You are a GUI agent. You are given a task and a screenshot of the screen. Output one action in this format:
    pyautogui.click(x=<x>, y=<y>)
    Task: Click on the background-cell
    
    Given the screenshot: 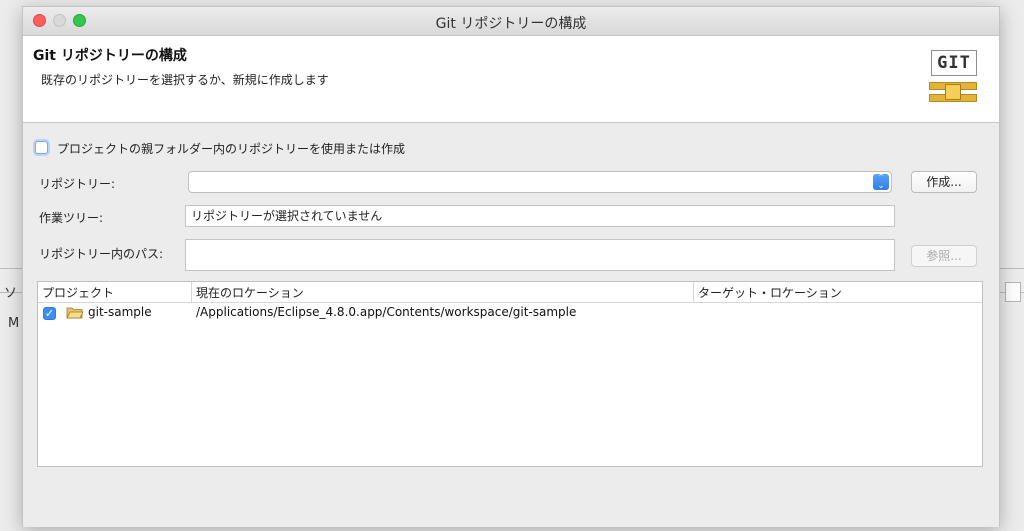 What is the action you would take?
    pyautogui.click(x=1013, y=292)
    